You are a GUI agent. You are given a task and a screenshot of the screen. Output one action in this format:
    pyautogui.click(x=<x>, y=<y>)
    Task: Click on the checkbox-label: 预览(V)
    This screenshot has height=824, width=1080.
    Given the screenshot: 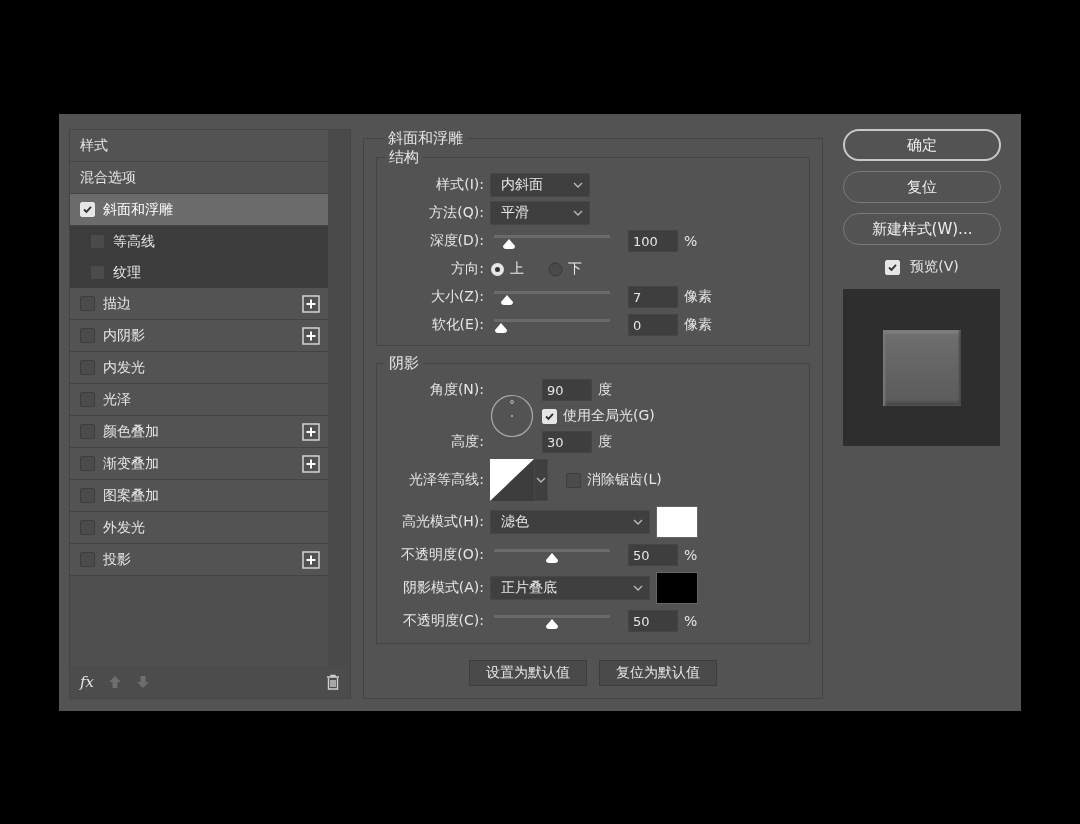 What is the action you would take?
    pyautogui.click(x=934, y=267)
    